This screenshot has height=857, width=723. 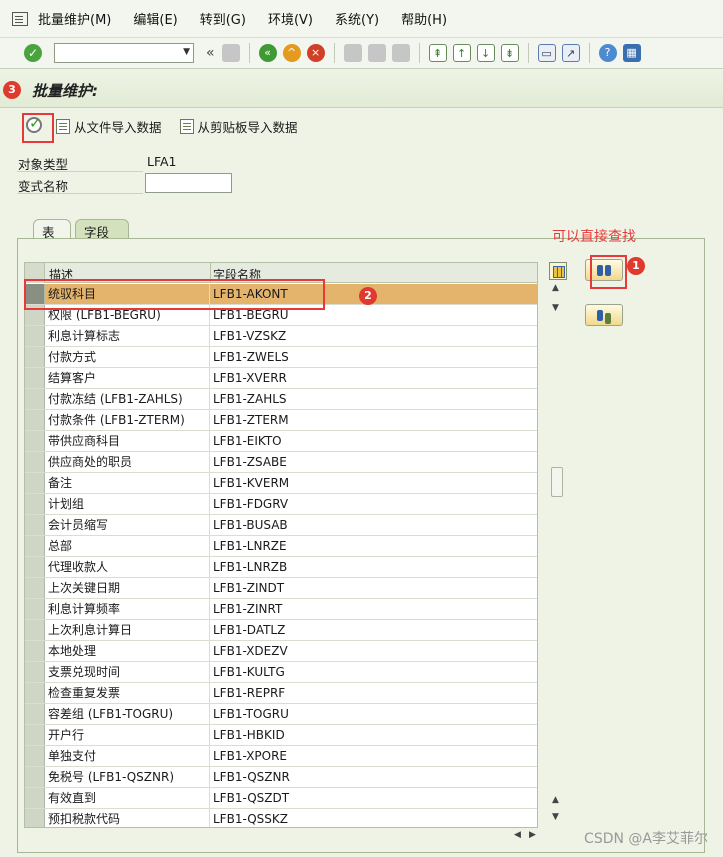 What do you see at coordinates (373, 609) in the screenshot?
I see `cell-field-name: LFB1-ZINRT` at bounding box center [373, 609].